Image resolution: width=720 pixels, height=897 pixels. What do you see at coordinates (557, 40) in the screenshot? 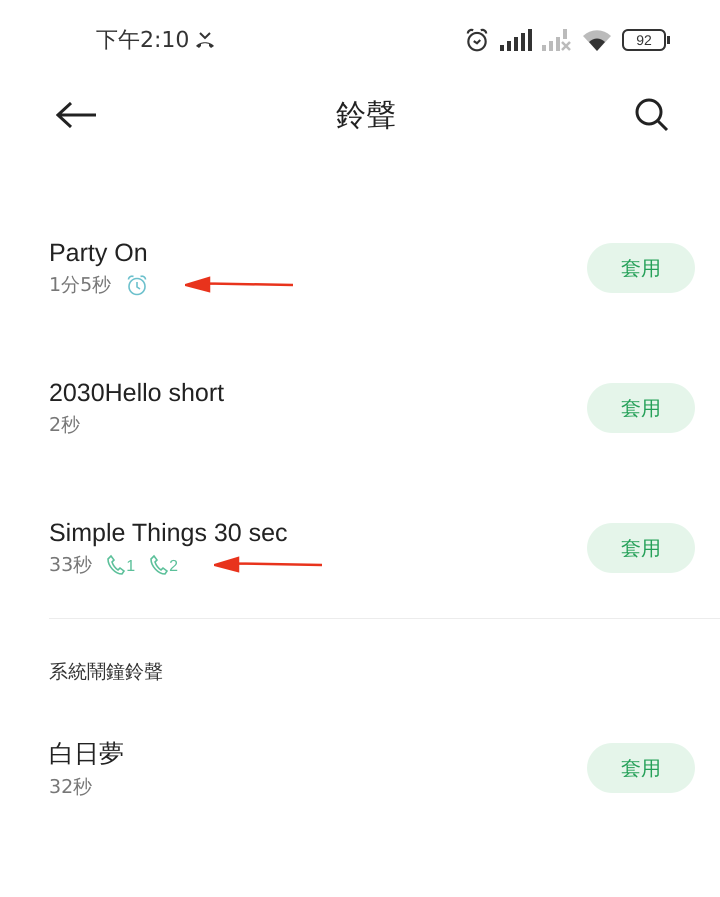
I see `no-signal-icon` at bounding box center [557, 40].